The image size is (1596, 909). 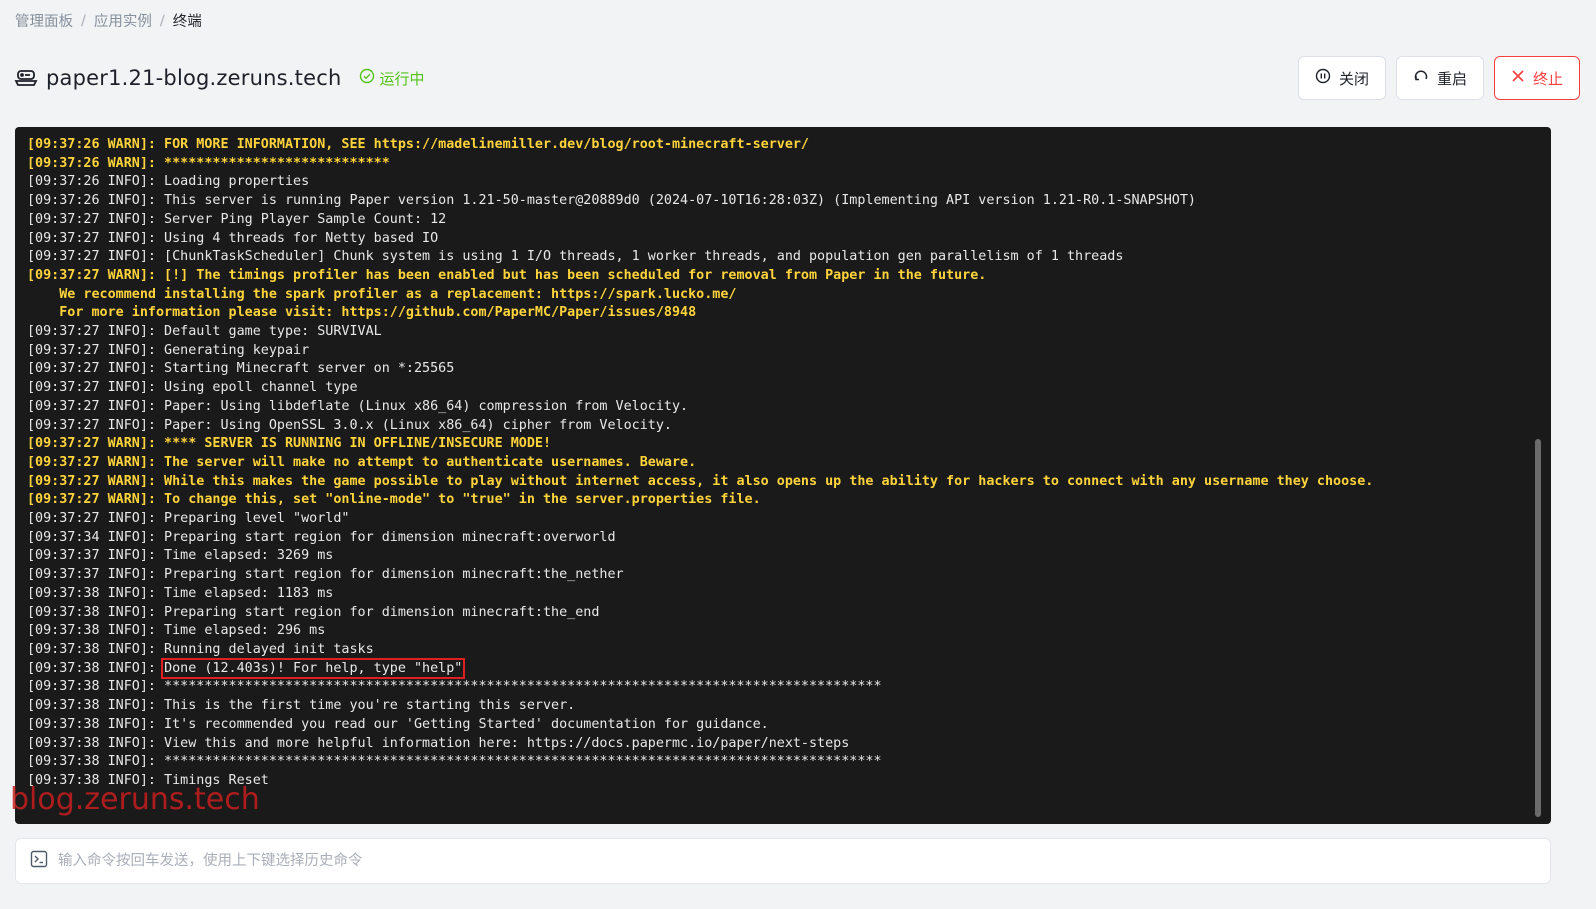 What do you see at coordinates (187, 22) in the screenshot?
I see `breadcrumb-item-terminal: 终端` at bounding box center [187, 22].